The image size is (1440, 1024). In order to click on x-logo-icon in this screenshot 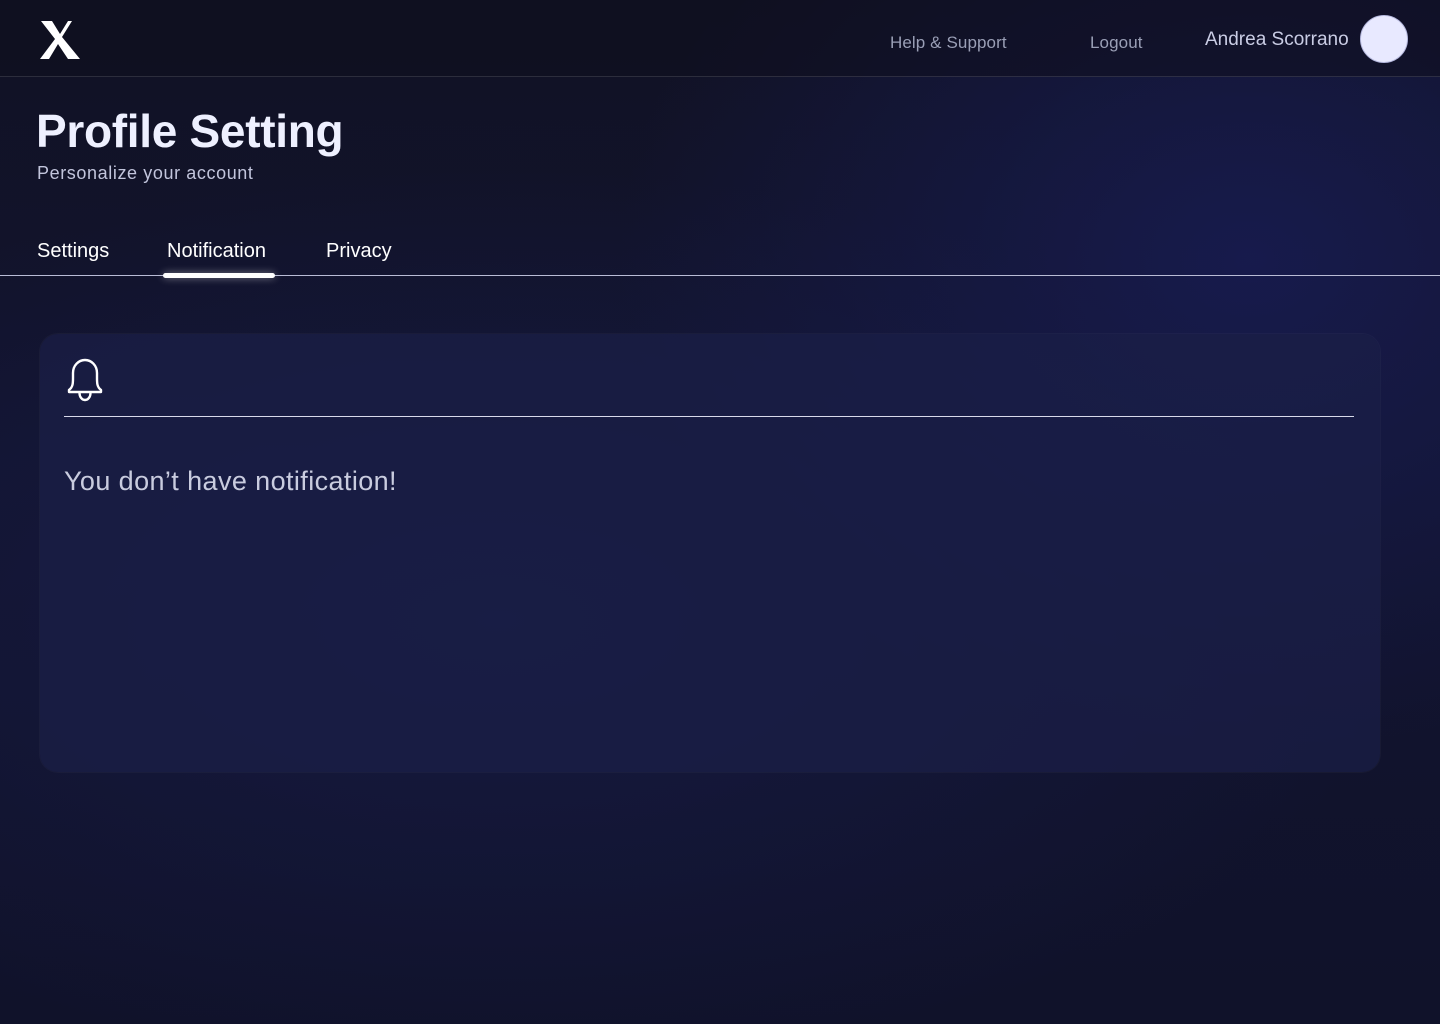, I will do `click(60, 40)`.